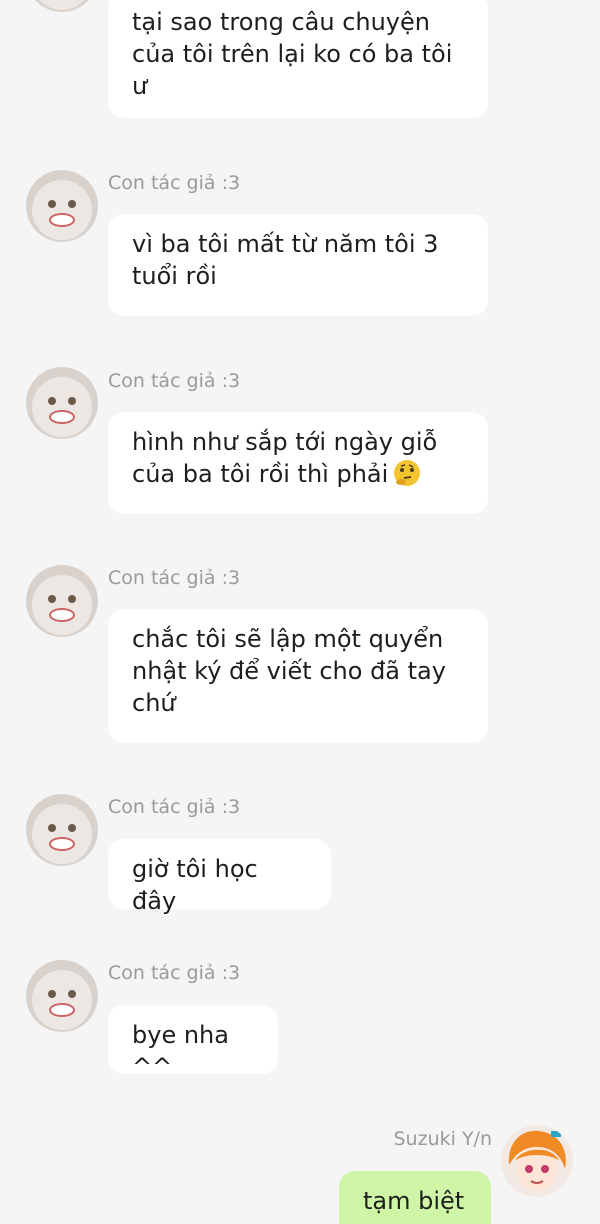 The height and width of the screenshot is (1224, 600). I want to click on message-bubble: giờ tôi học đây, so click(219, 877).